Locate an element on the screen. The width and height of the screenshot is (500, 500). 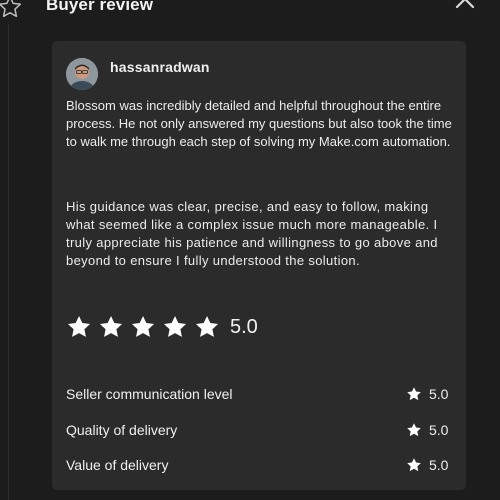
metric-label: Value of delivery is located at coordinates (117, 465).